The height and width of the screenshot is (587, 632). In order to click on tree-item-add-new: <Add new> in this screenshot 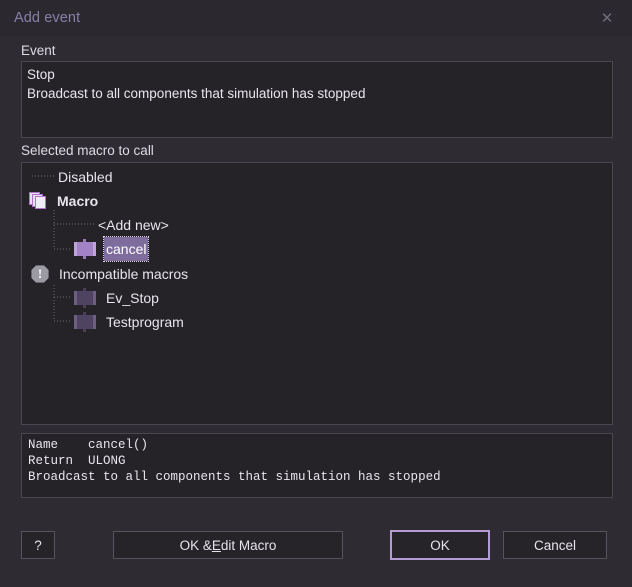, I will do `click(133, 225)`.